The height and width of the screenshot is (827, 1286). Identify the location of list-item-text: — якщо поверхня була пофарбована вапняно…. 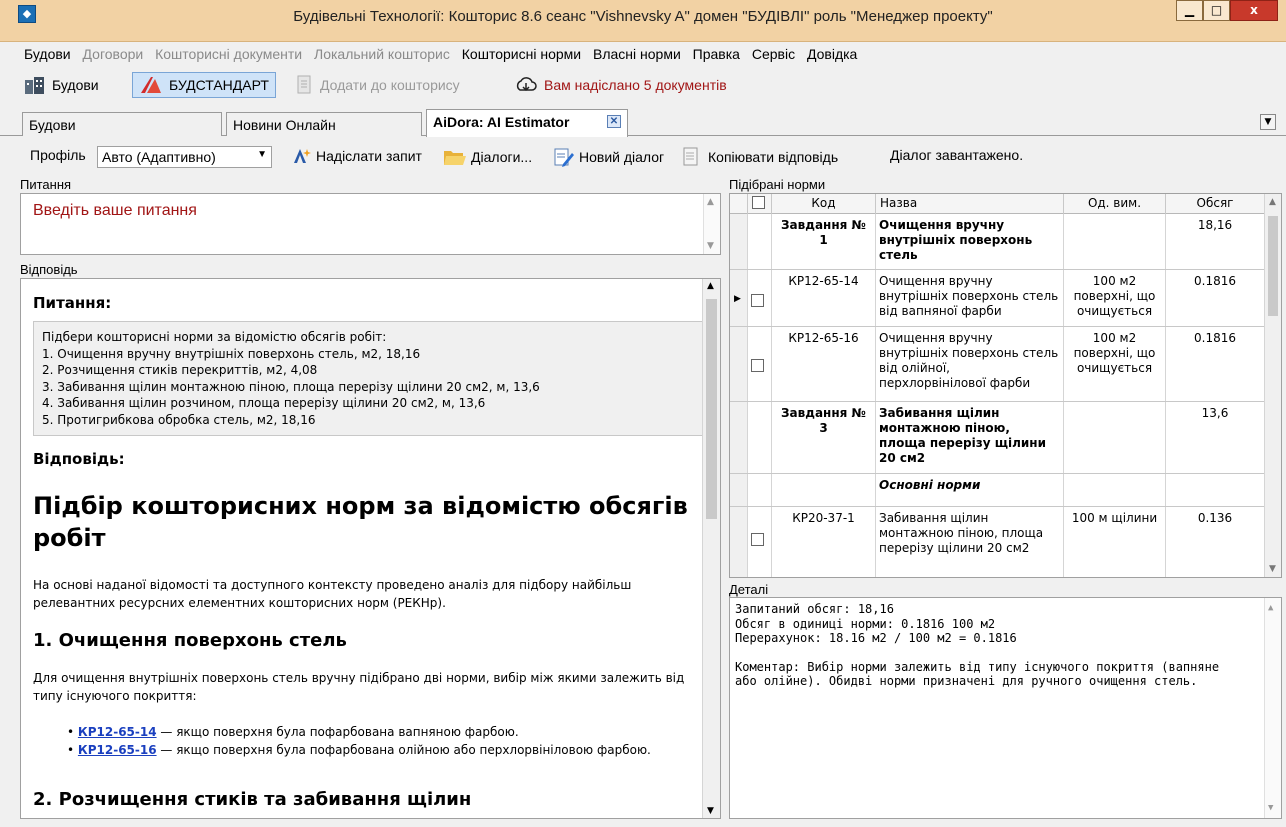
(337, 732).